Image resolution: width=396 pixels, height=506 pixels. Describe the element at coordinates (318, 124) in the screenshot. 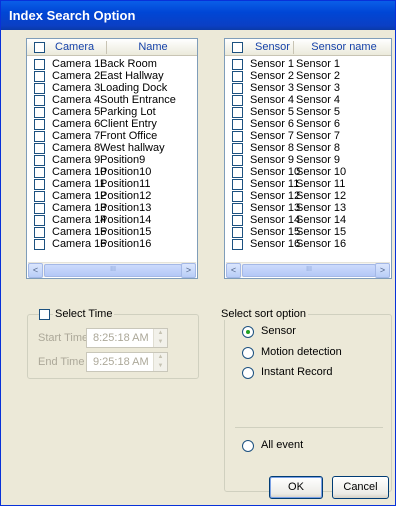

I see `list-item-name: Sensor 6` at that location.